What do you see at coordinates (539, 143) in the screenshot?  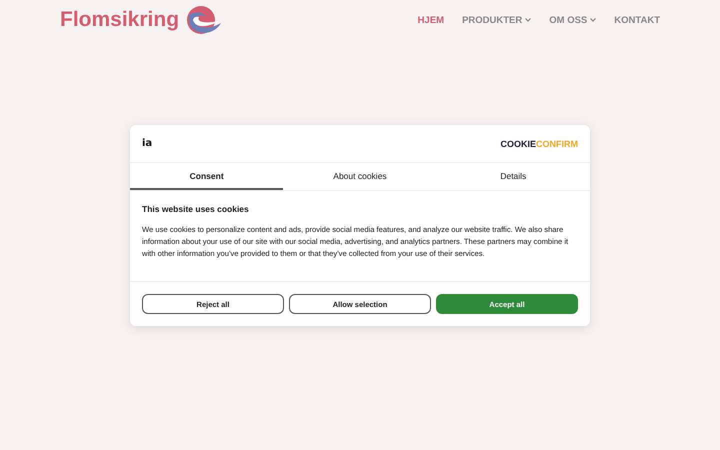 I see `provider-logo: COOKIECONFIRM` at bounding box center [539, 143].